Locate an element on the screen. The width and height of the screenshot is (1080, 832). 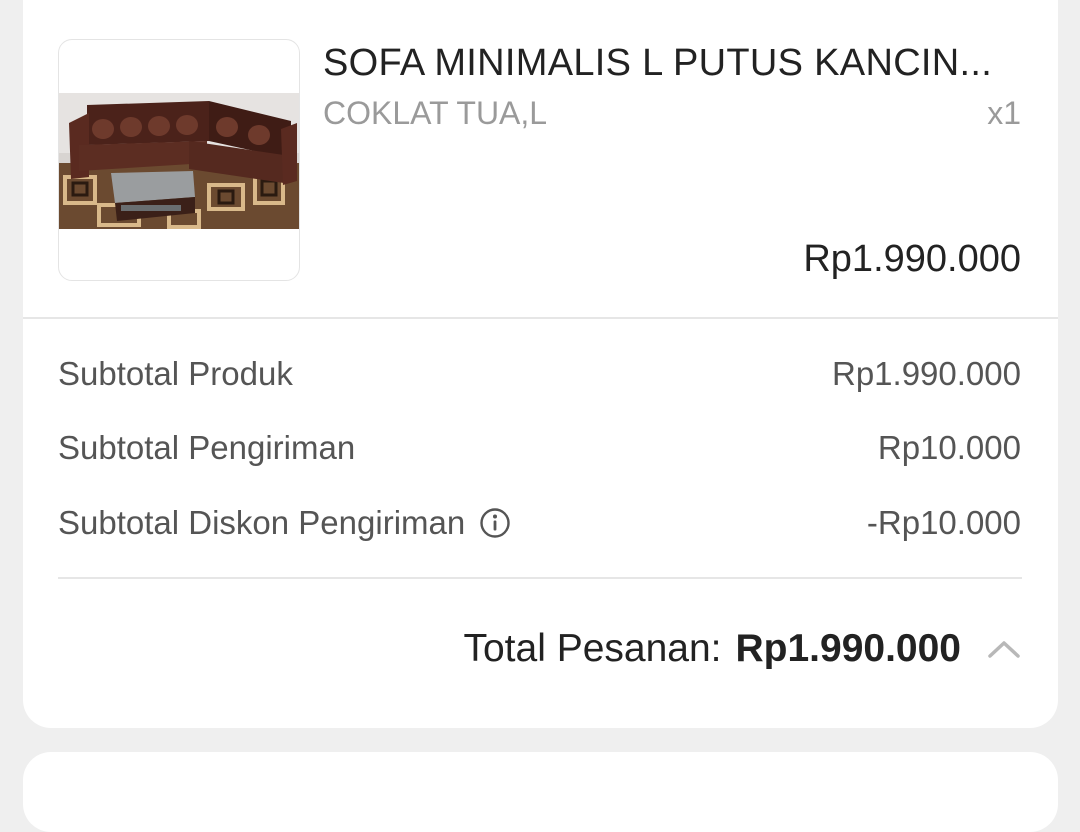
sofa-product-image is located at coordinates (179, 161).